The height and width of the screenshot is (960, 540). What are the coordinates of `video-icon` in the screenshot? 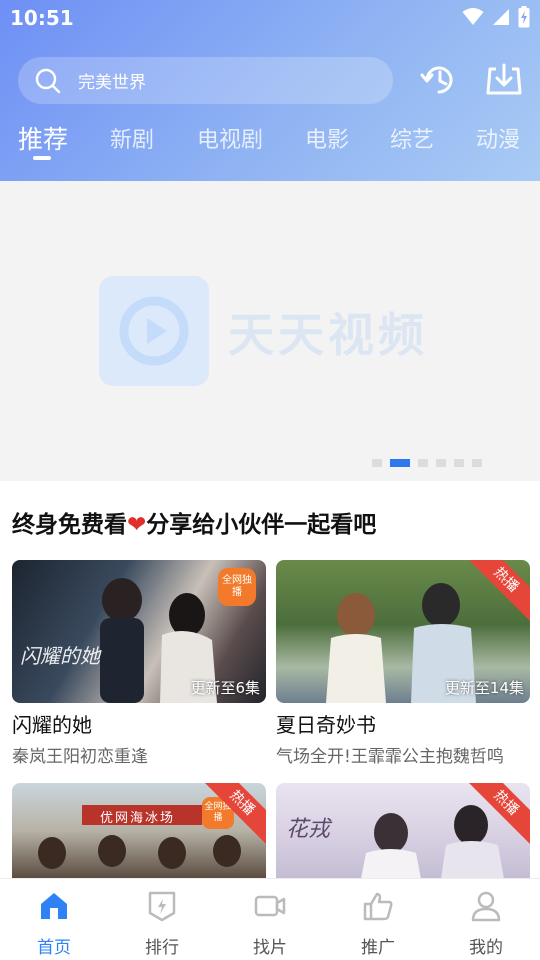 It's located at (270, 906).